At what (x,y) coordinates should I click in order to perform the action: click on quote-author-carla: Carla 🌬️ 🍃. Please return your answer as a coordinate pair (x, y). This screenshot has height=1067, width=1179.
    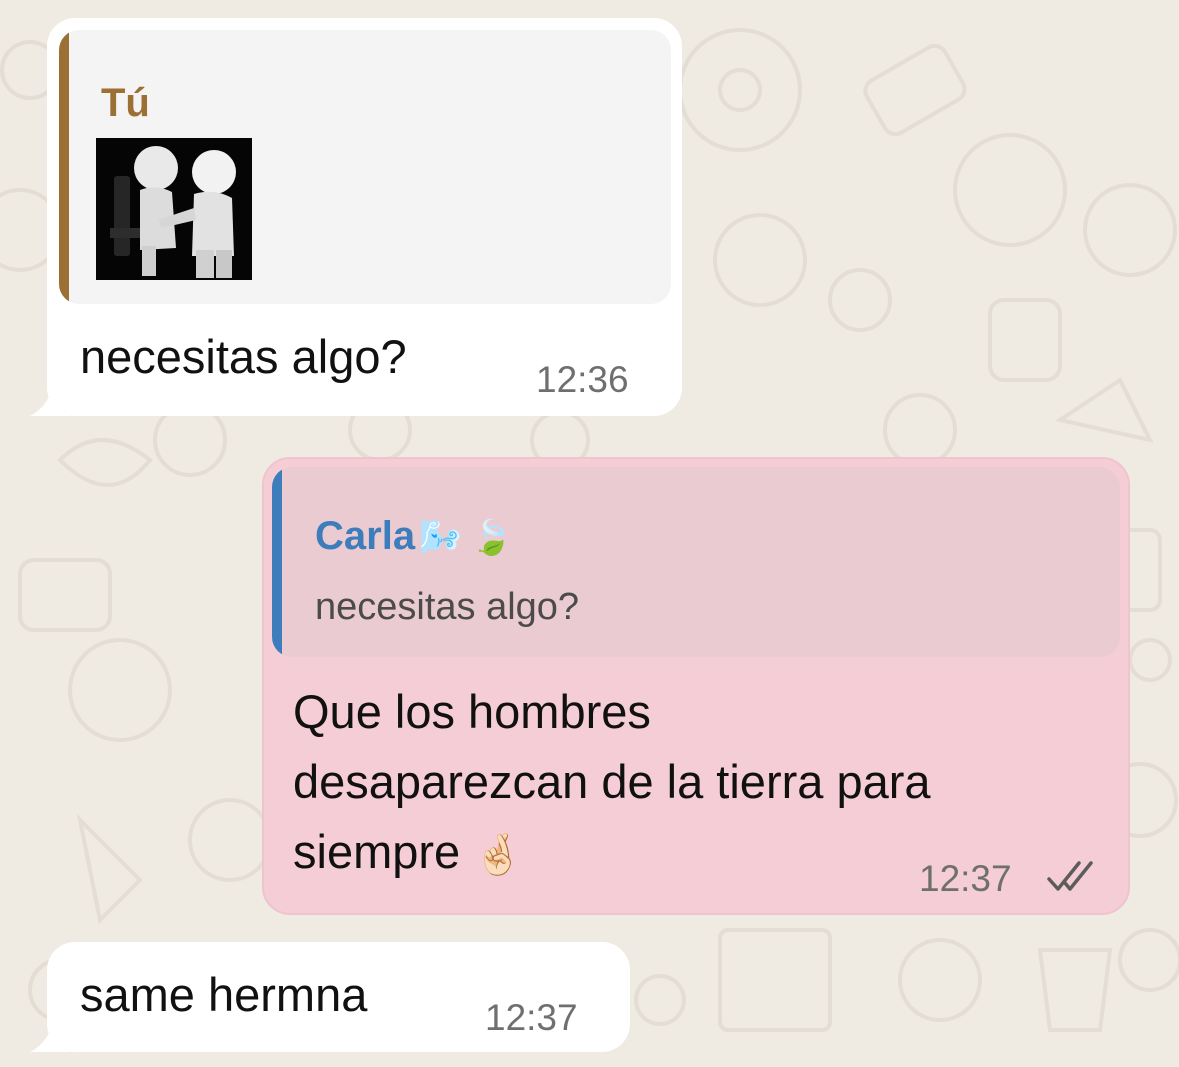
    Looking at the image, I should click on (414, 537).